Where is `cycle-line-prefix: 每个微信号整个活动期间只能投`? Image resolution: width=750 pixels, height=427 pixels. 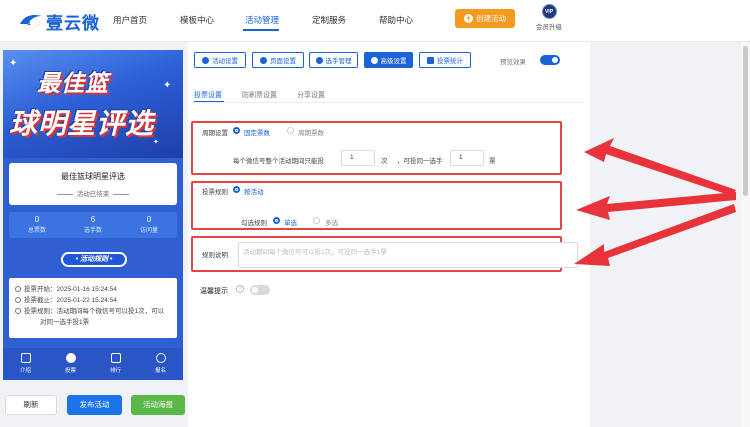
cycle-line-prefix: 每个微信号整个活动期间只能投 is located at coordinates (278, 161).